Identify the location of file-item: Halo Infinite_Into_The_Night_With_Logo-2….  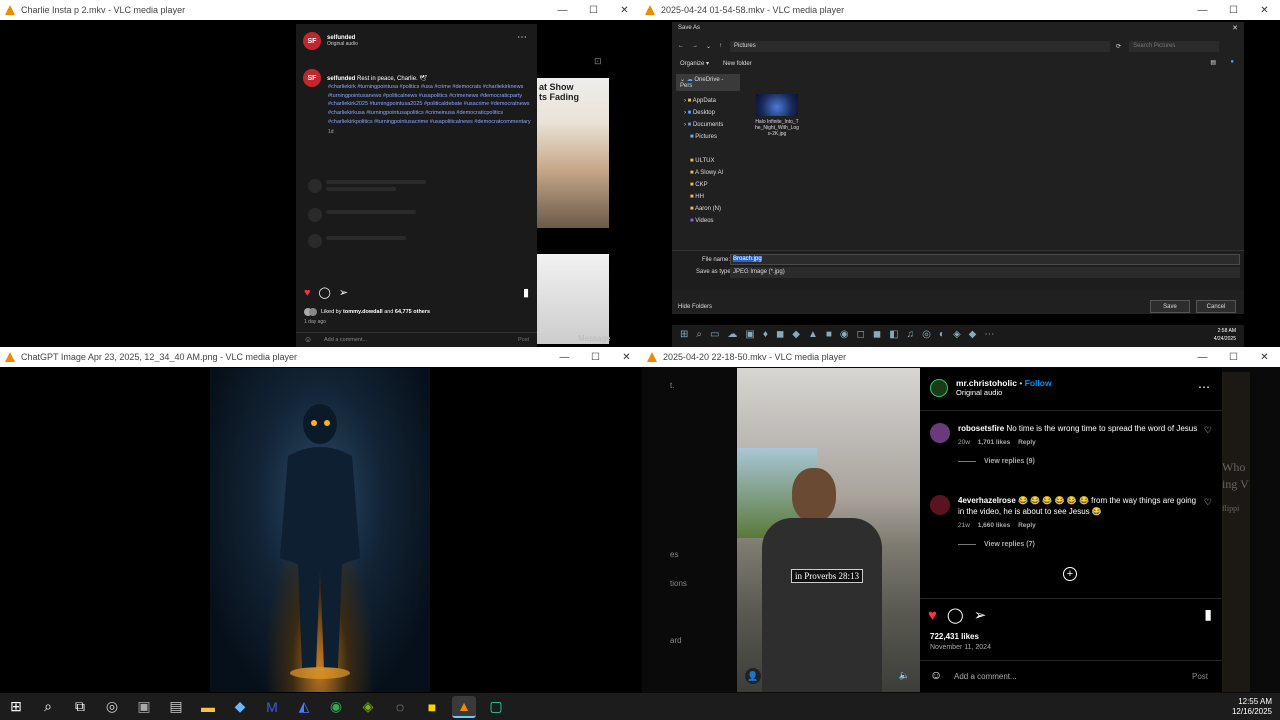
(777, 115).